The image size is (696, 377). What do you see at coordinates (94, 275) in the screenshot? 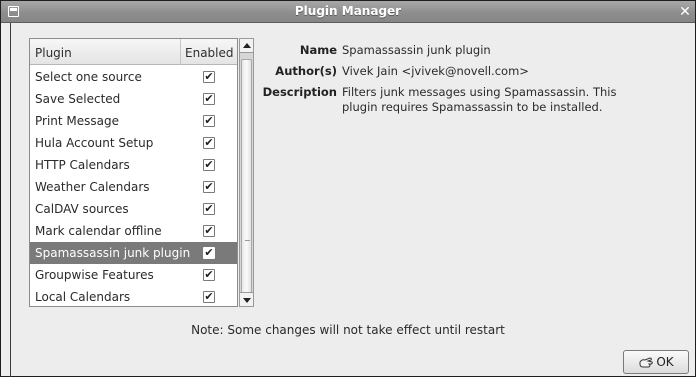
I see `plugin-row-label: Groupwise Features` at bounding box center [94, 275].